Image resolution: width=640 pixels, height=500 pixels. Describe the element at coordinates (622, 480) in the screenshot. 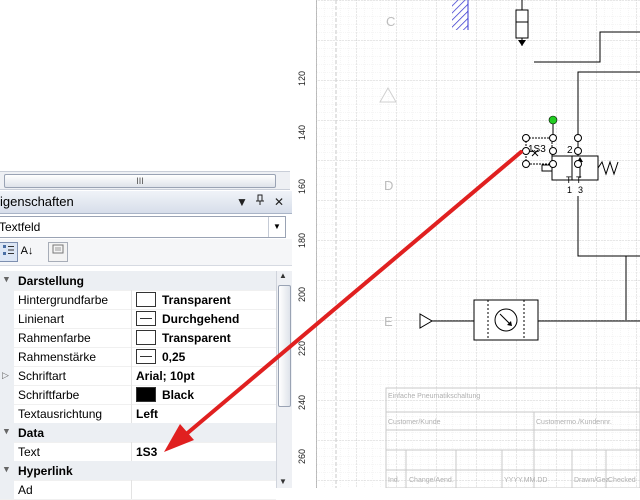

I see `title-block-checked: Checked` at that location.